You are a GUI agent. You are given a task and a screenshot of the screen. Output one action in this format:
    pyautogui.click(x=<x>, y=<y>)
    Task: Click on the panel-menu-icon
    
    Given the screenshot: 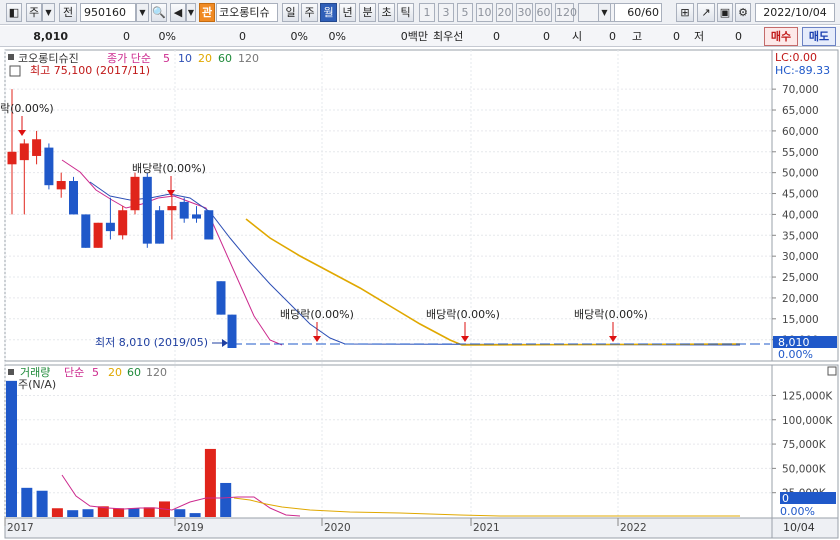 What is the action you would take?
    pyautogui.click(x=11, y=57)
    